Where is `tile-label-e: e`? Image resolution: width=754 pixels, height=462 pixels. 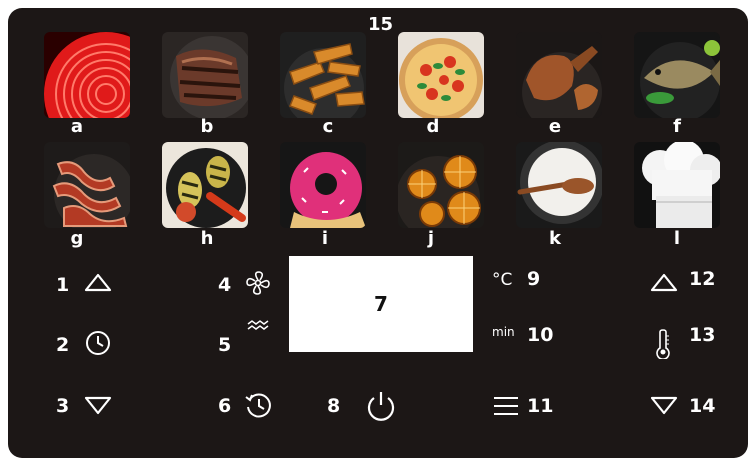
tile-label-e: e is located at coordinates (555, 126).